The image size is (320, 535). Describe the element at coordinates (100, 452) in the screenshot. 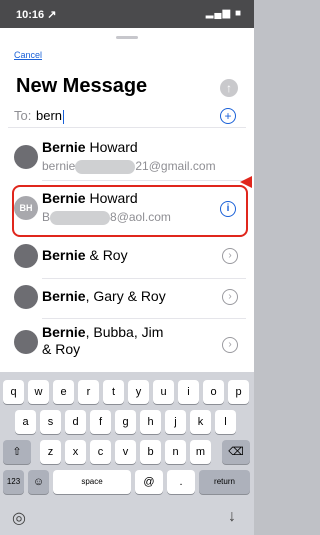

I see `key-c: c` at that location.